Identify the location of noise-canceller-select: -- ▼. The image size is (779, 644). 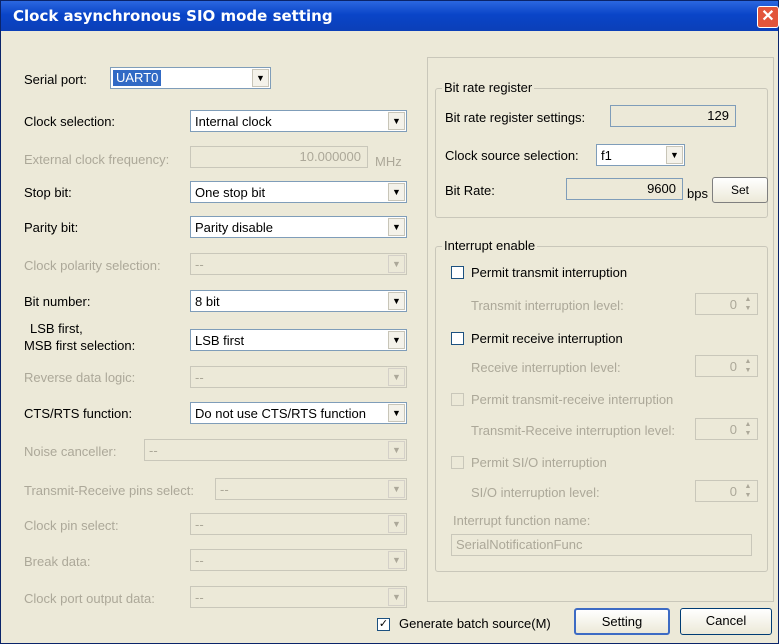
(275, 450).